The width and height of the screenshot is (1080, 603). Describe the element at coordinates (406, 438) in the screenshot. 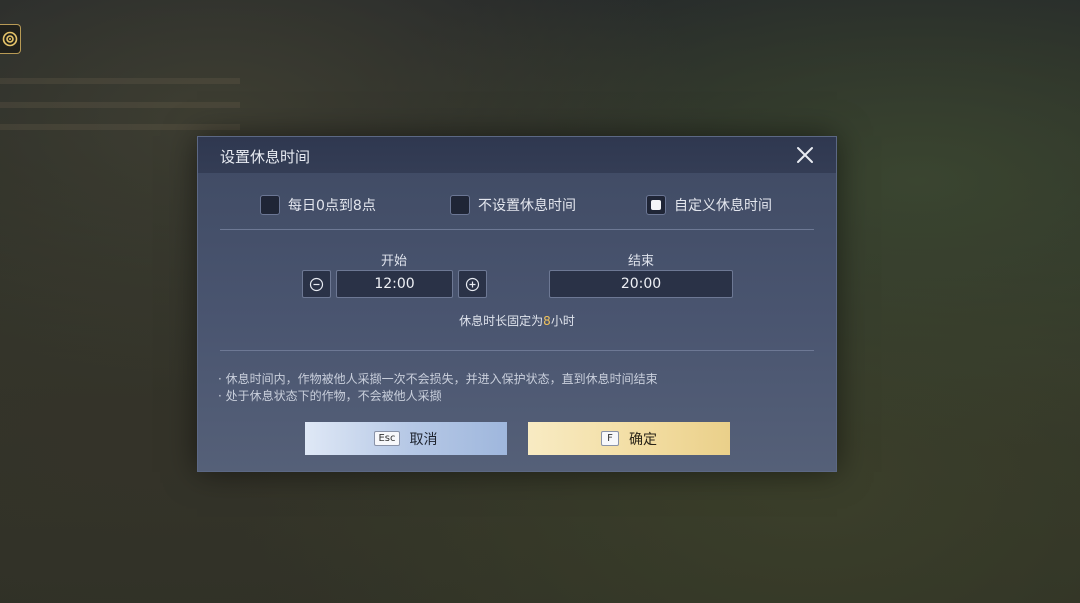

I see `cancel-button: Esc 取消` at that location.